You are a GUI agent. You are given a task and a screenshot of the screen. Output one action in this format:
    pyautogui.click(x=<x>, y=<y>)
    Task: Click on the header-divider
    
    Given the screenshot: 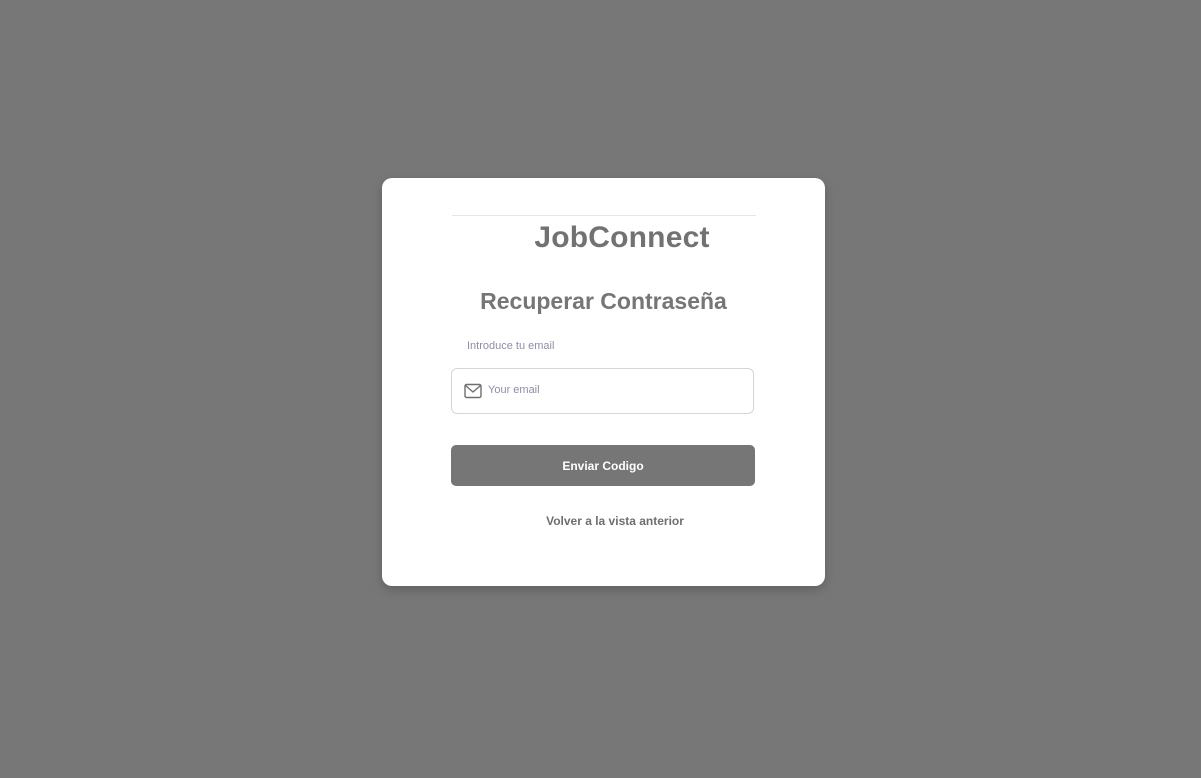 What is the action you would take?
    pyautogui.click(x=604, y=215)
    